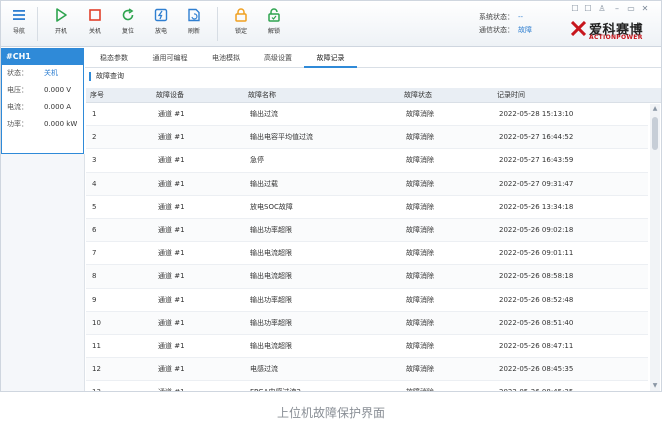 The image size is (662, 430). What do you see at coordinates (655, 247) in the screenshot?
I see `table-scrollbar: ▲ ▼` at bounding box center [655, 247].